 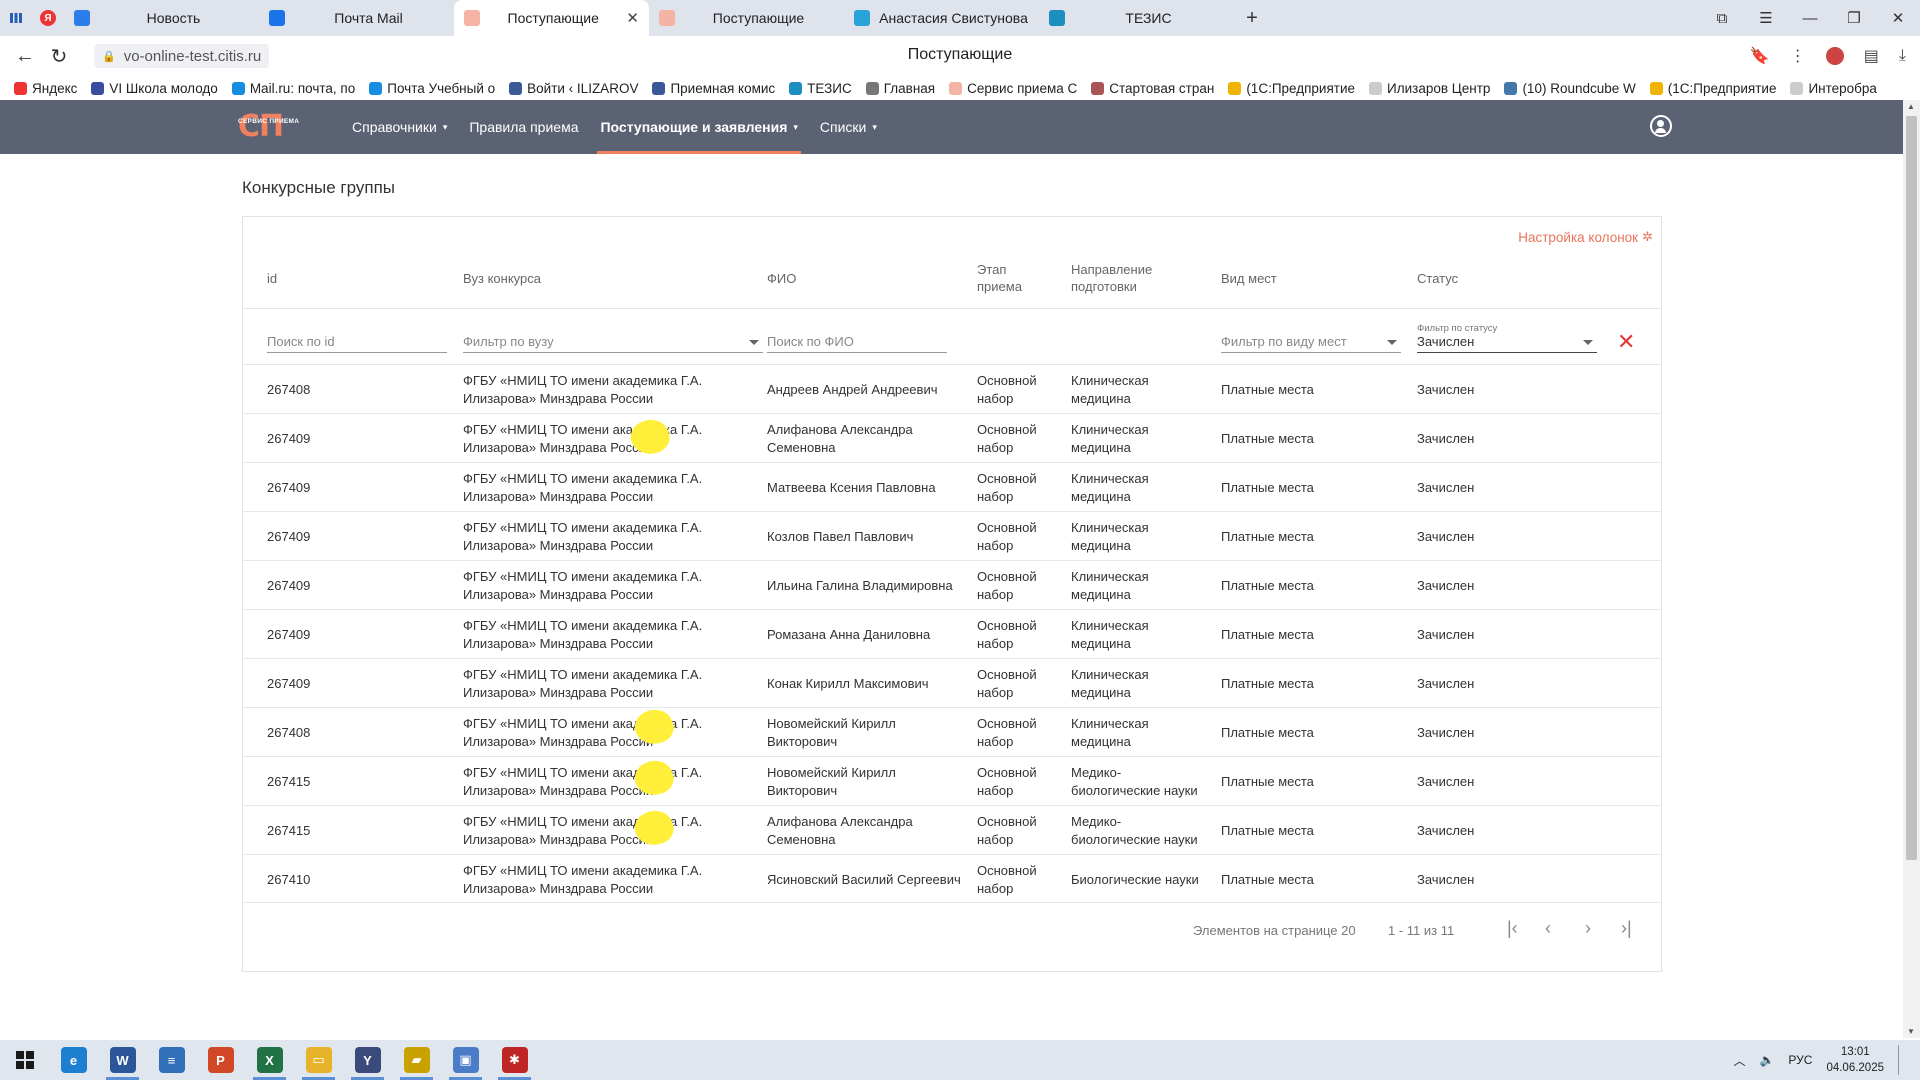 What do you see at coordinates (24, 1060) in the screenshot?
I see `start-button` at bounding box center [24, 1060].